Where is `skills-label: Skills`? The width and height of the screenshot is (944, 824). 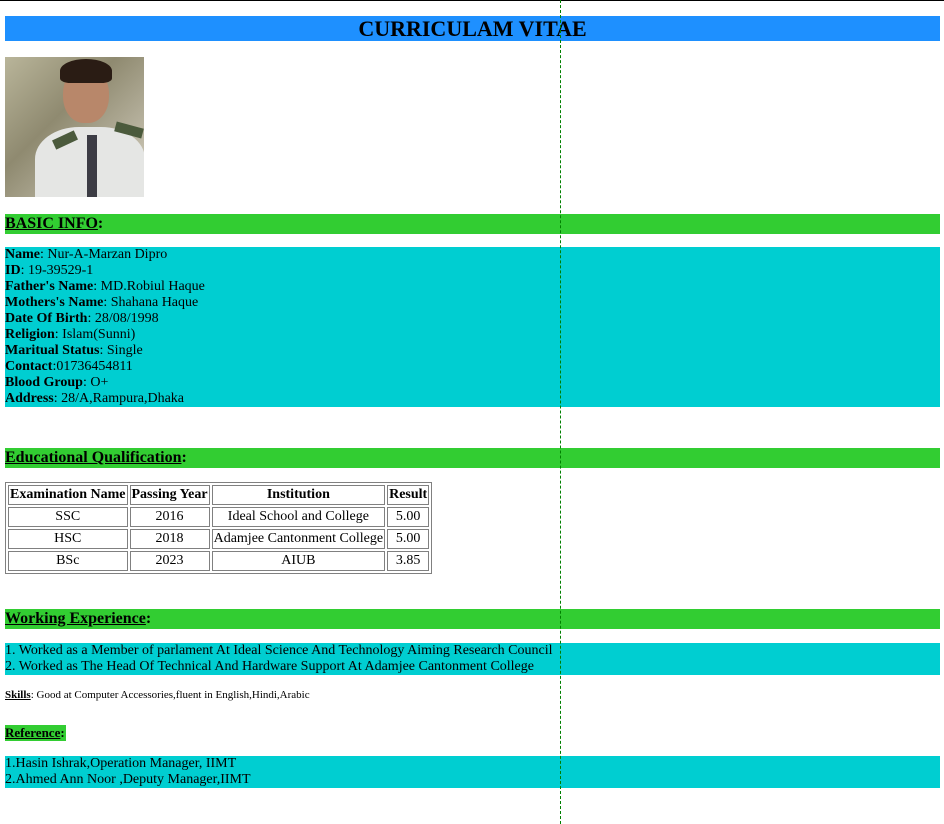
skills-label: Skills is located at coordinates (18, 695).